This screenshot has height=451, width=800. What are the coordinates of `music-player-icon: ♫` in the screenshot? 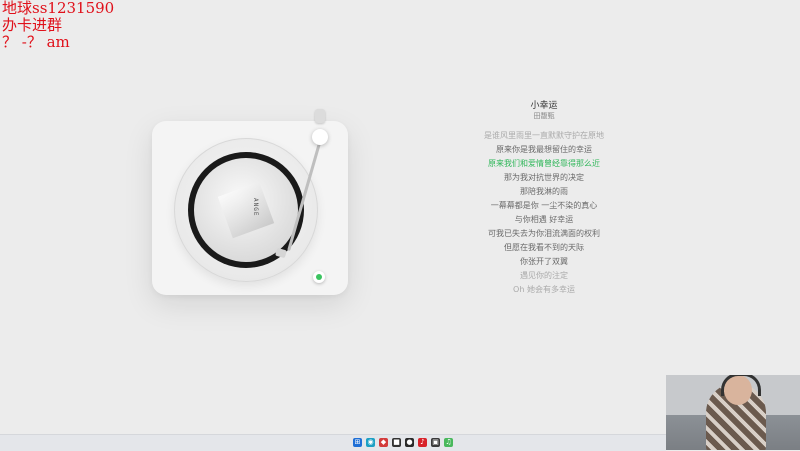 It's located at (448, 442).